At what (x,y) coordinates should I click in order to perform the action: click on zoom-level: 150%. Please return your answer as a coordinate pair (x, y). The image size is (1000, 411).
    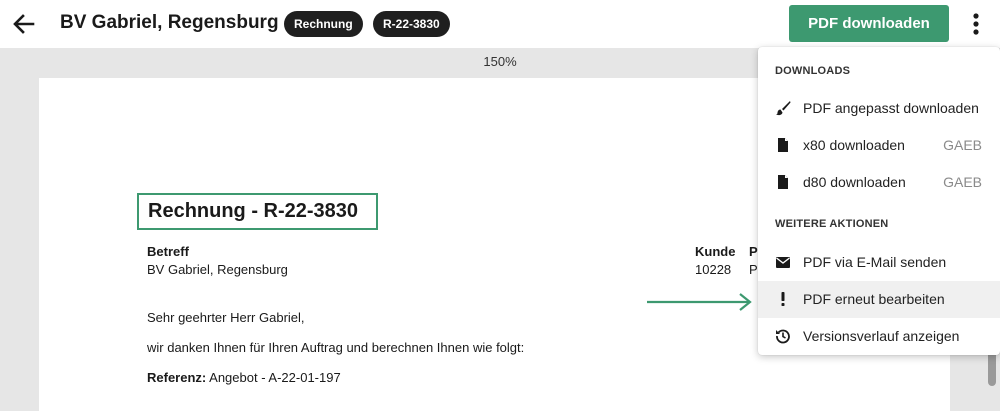
    Looking at the image, I should click on (500, 61).